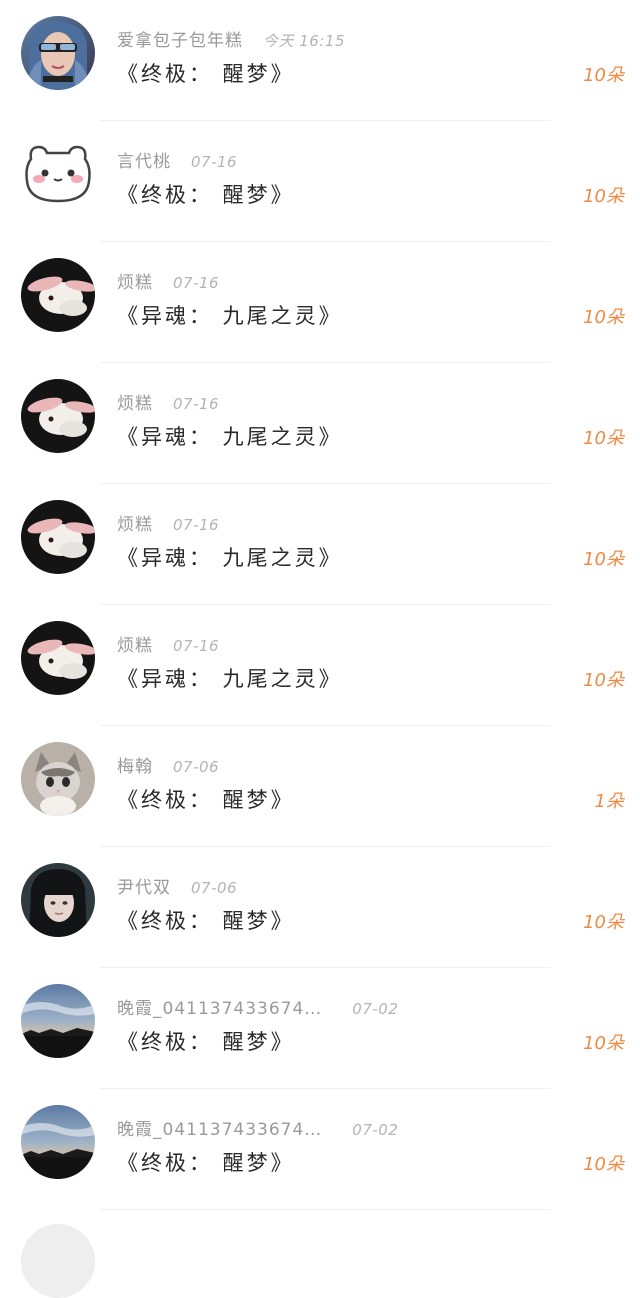 Image resolution: width=640 pixels, height=1298 pixels. I want to click on kitten-avatar-icon, so click(58, 779).